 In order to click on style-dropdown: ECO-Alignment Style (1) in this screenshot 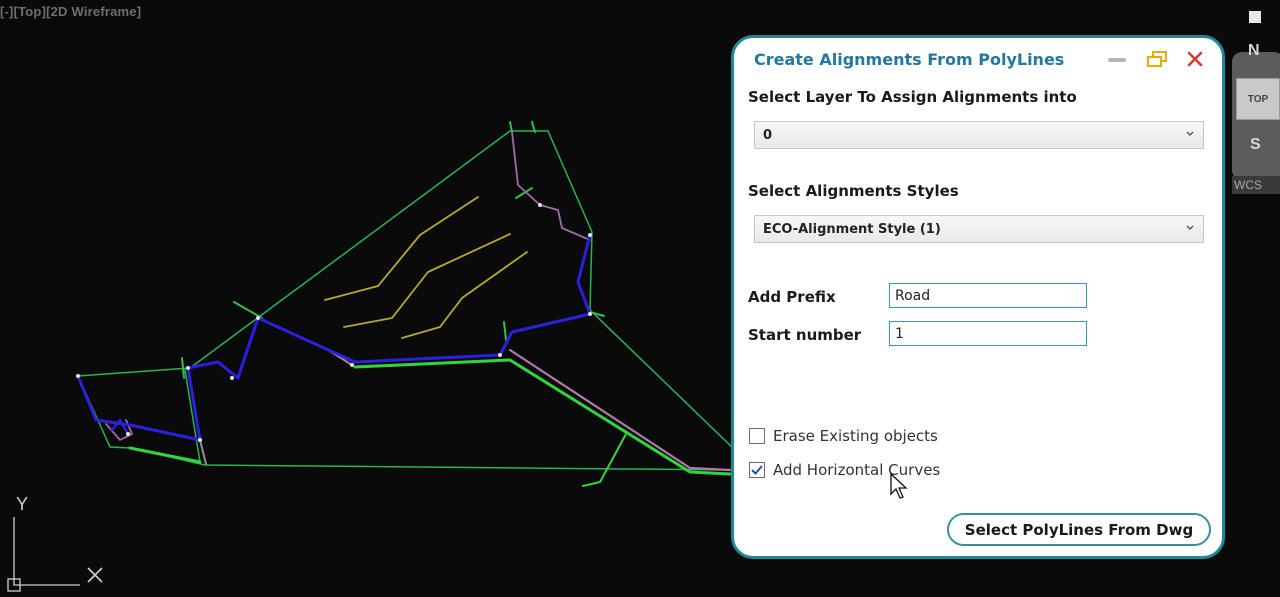, I will do `click(979, 229)`.